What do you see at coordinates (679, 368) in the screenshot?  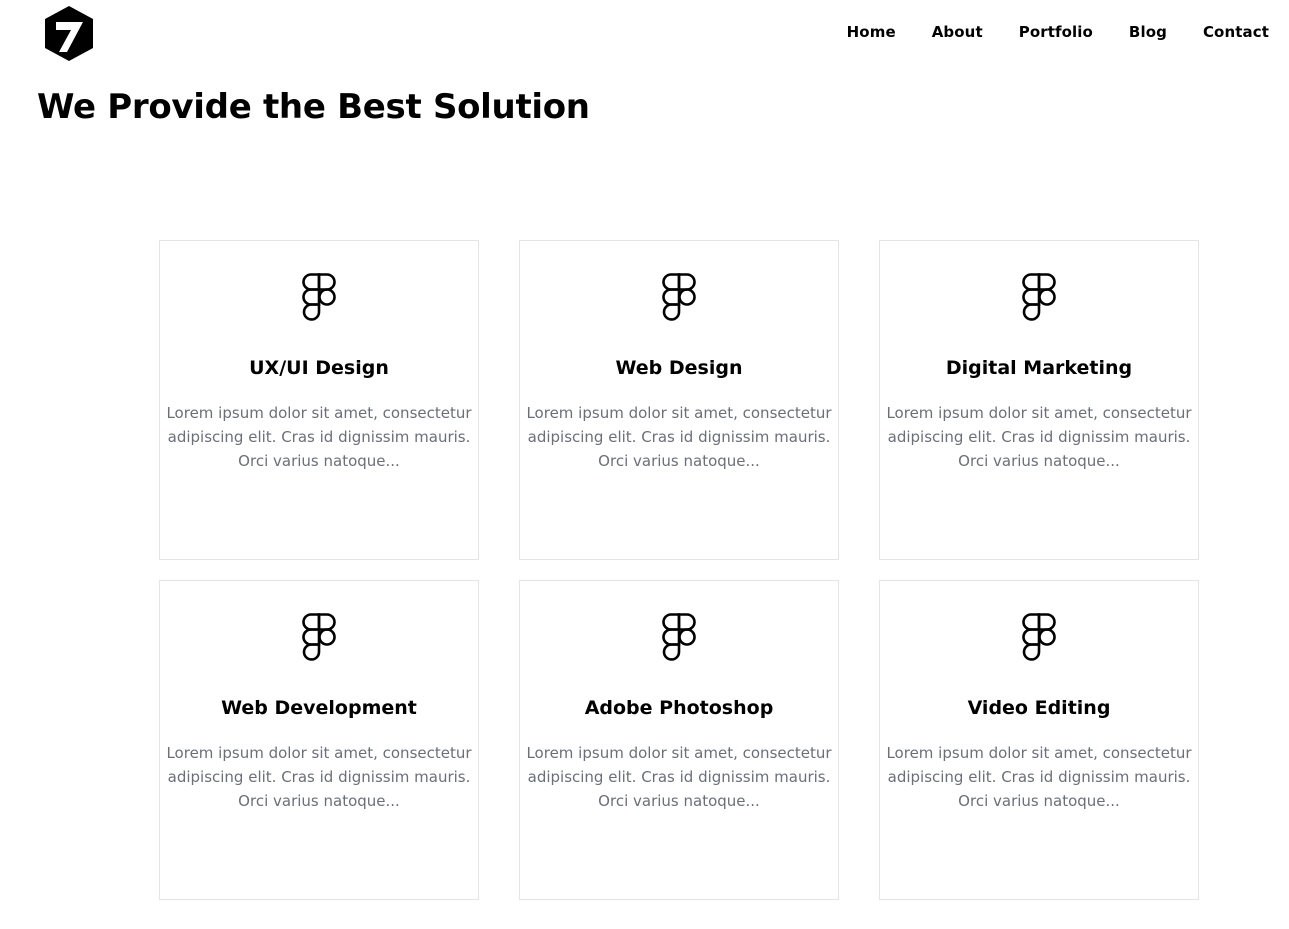 I see `service-title: Web Design` at bounding box center [679, 368].